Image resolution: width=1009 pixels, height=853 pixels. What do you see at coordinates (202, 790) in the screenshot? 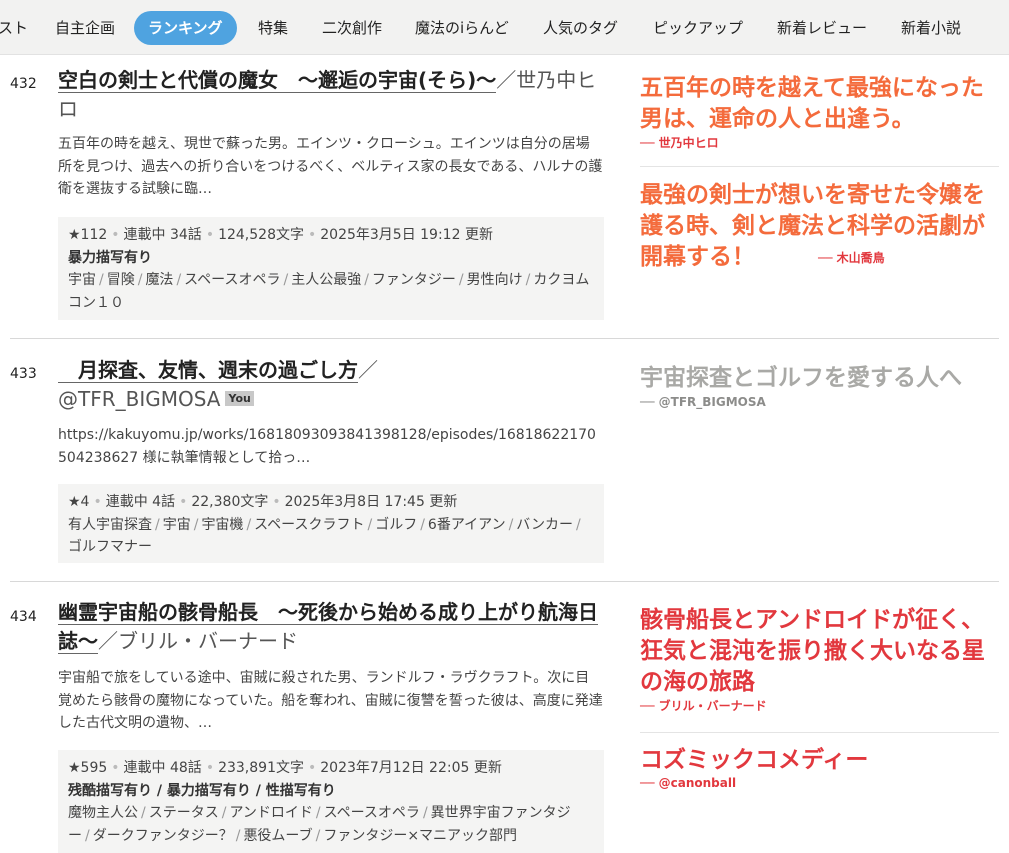
I see `content-warning-flags: 残酷描写有り / 暴力描写有り / 性描写有り` at bounding box center [202, 790].